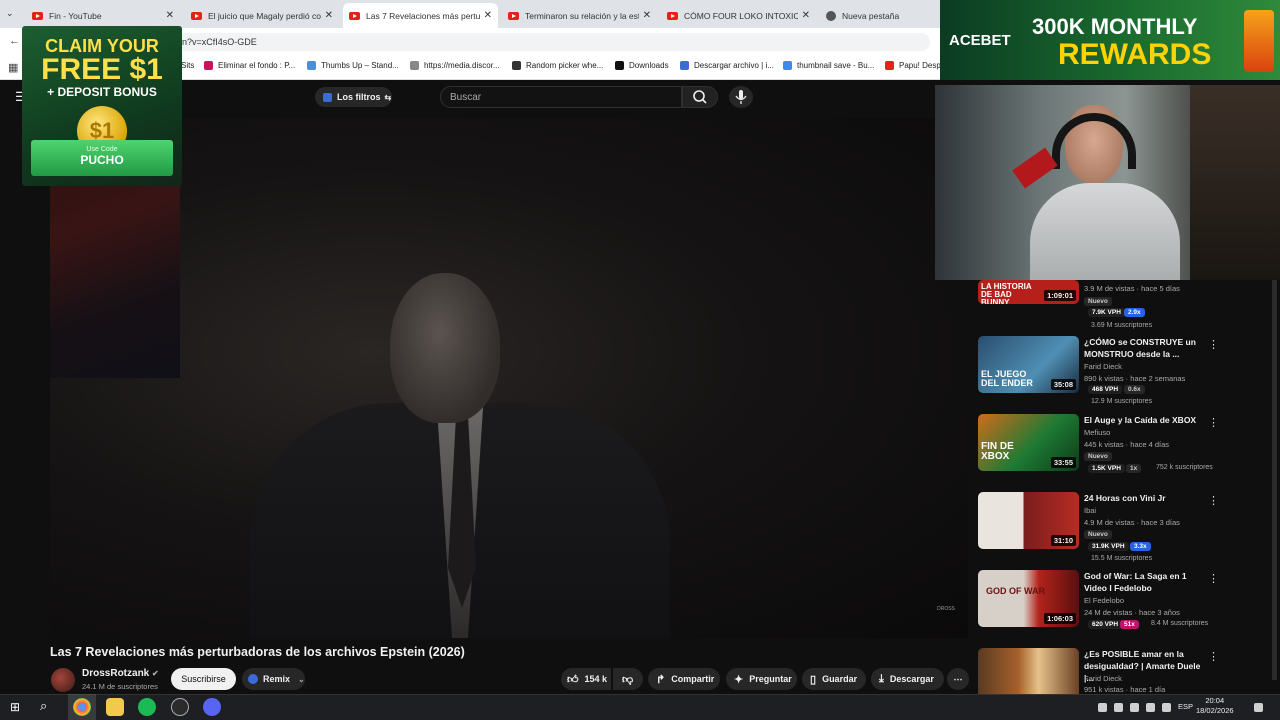 This screenshot has width=1280, height=720. Describe the element at coordinates (1215, 710) in the screenshot. I see `clock-date: 18/02/2026` at that location.